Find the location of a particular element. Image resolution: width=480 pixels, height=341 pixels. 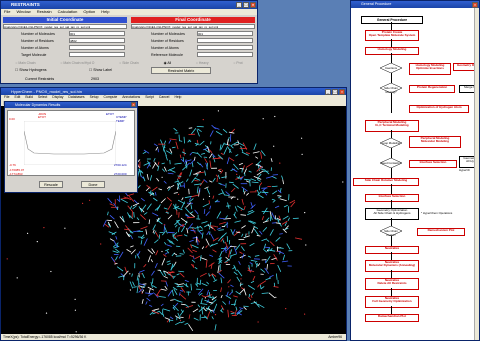

option-prot: ○ Prot is located at coordinates (237, 63).